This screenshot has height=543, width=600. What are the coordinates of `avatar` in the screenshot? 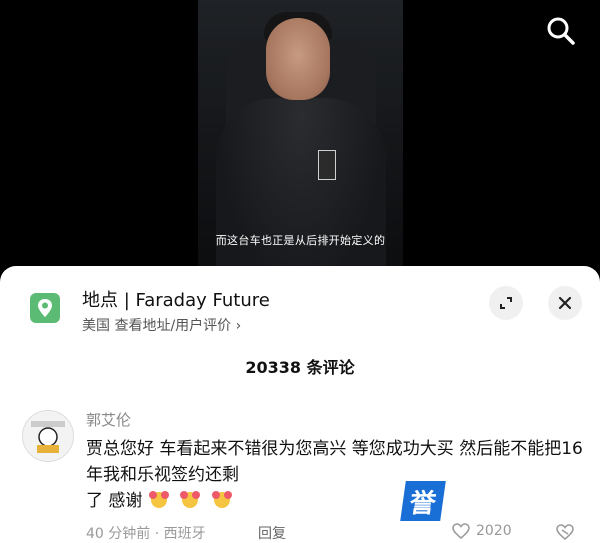 It's located at (48, 436).